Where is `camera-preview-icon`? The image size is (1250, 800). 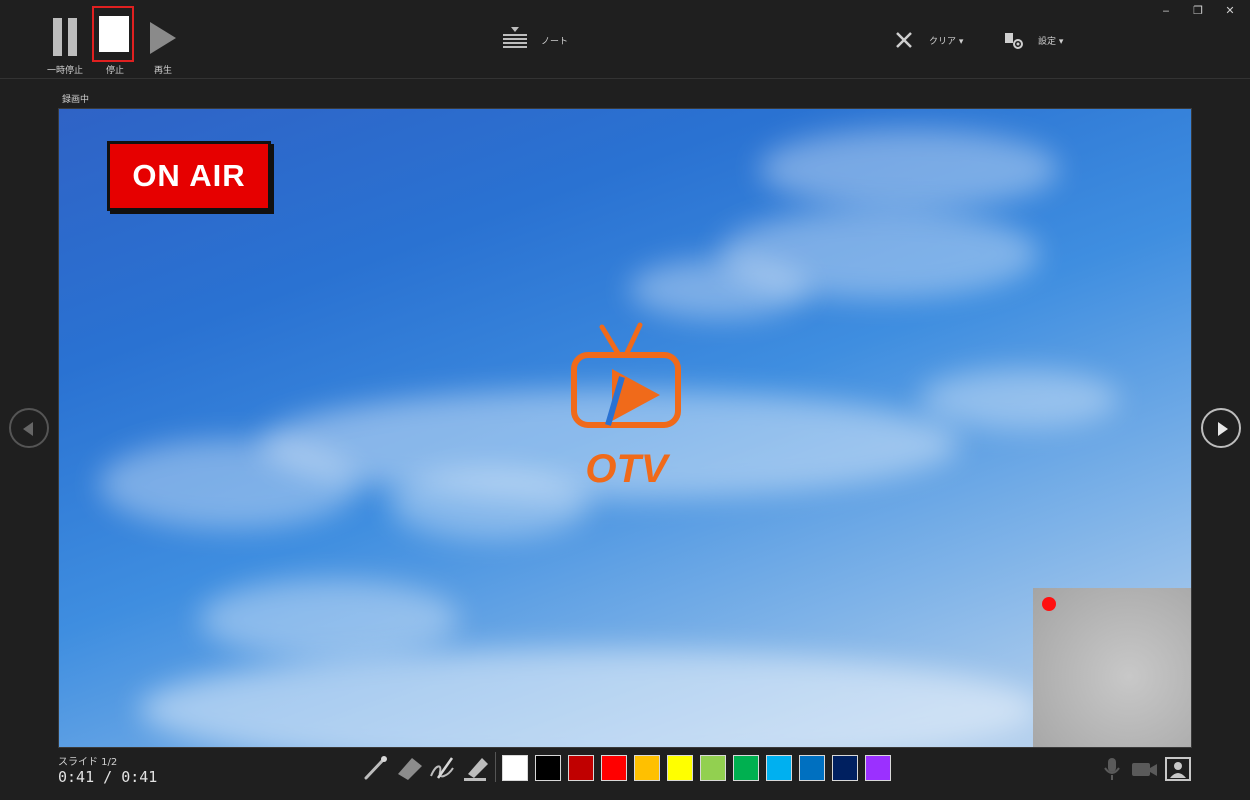
camera-preview-icon is located at coordinates (1178, 769).